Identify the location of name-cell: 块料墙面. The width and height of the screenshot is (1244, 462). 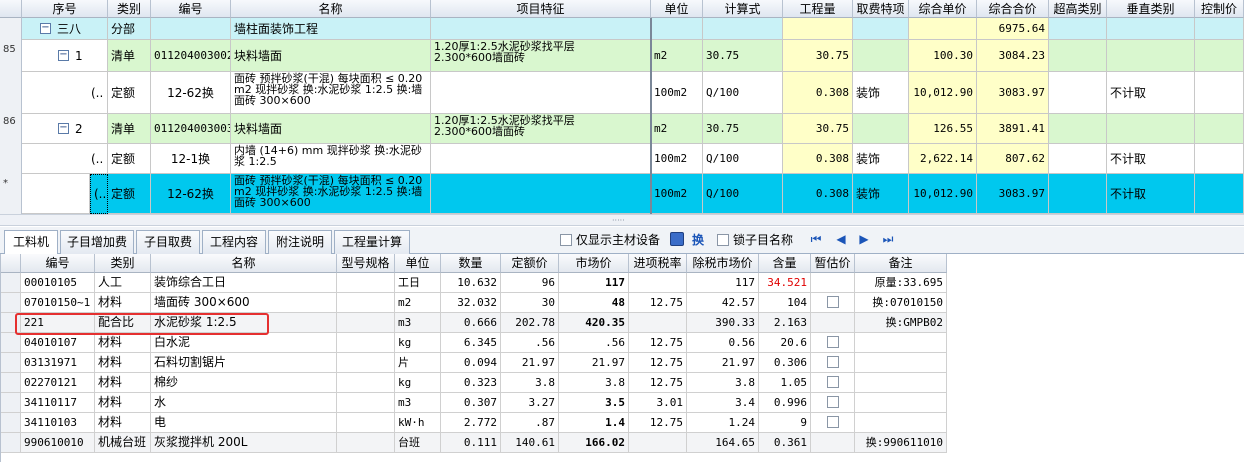
(331, 129).